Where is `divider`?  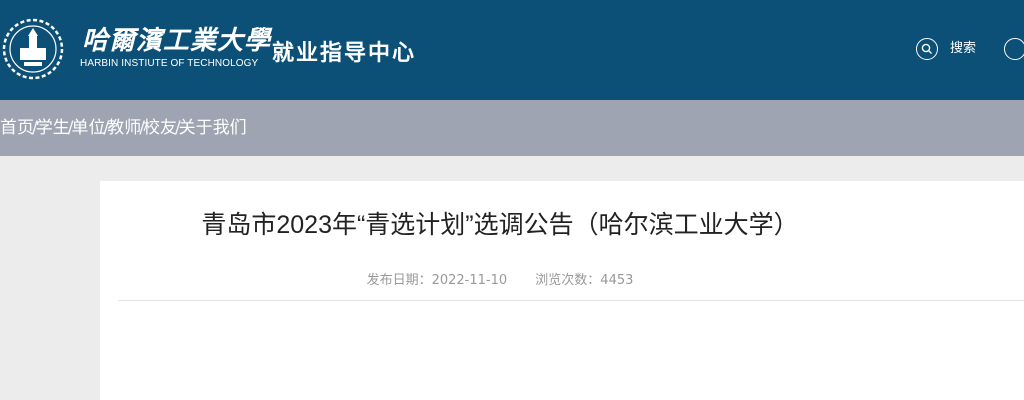
divider is located at coordinates (571, 300).